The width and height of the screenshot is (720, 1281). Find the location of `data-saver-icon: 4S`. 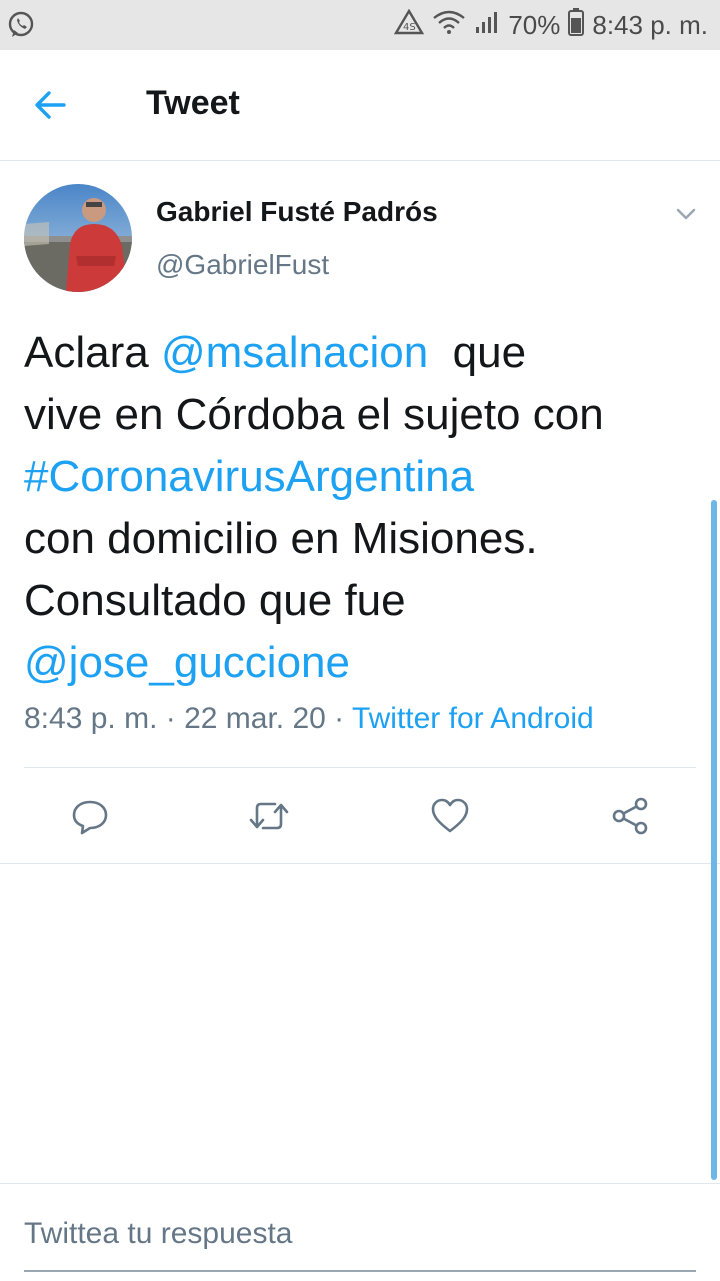

data-saver-icon: 4S is located at coordinates (409, 25).